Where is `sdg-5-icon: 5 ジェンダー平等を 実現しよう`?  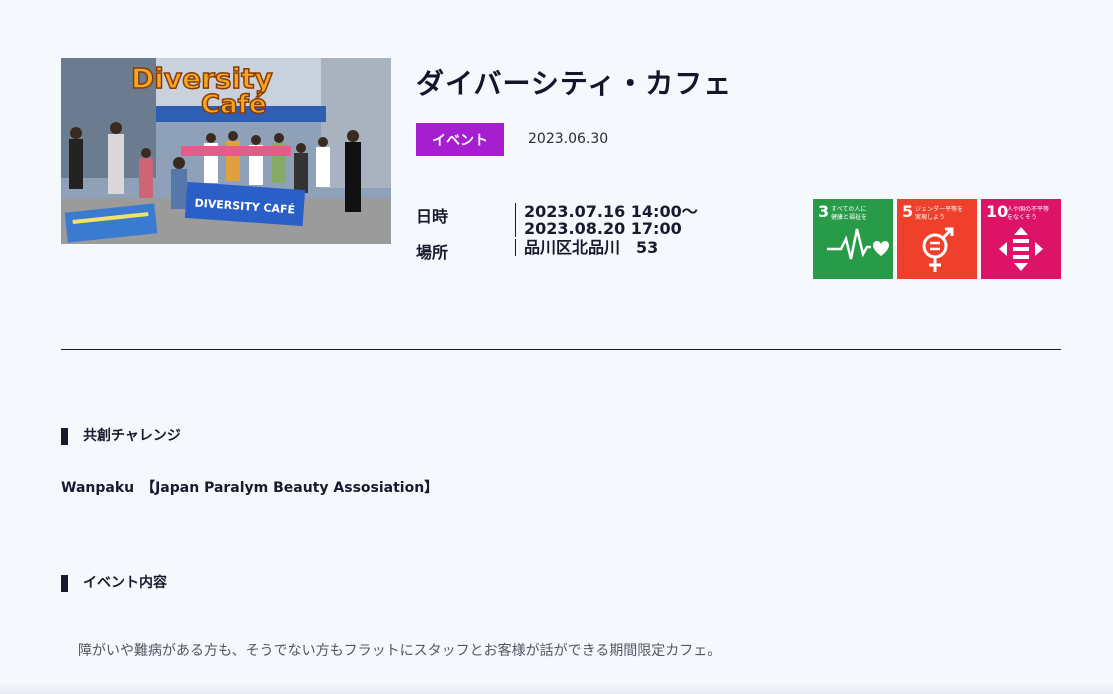 sdg-5-icon: 5 ジェンダー平等を 実現しよう is located at coordinates (937, 239).